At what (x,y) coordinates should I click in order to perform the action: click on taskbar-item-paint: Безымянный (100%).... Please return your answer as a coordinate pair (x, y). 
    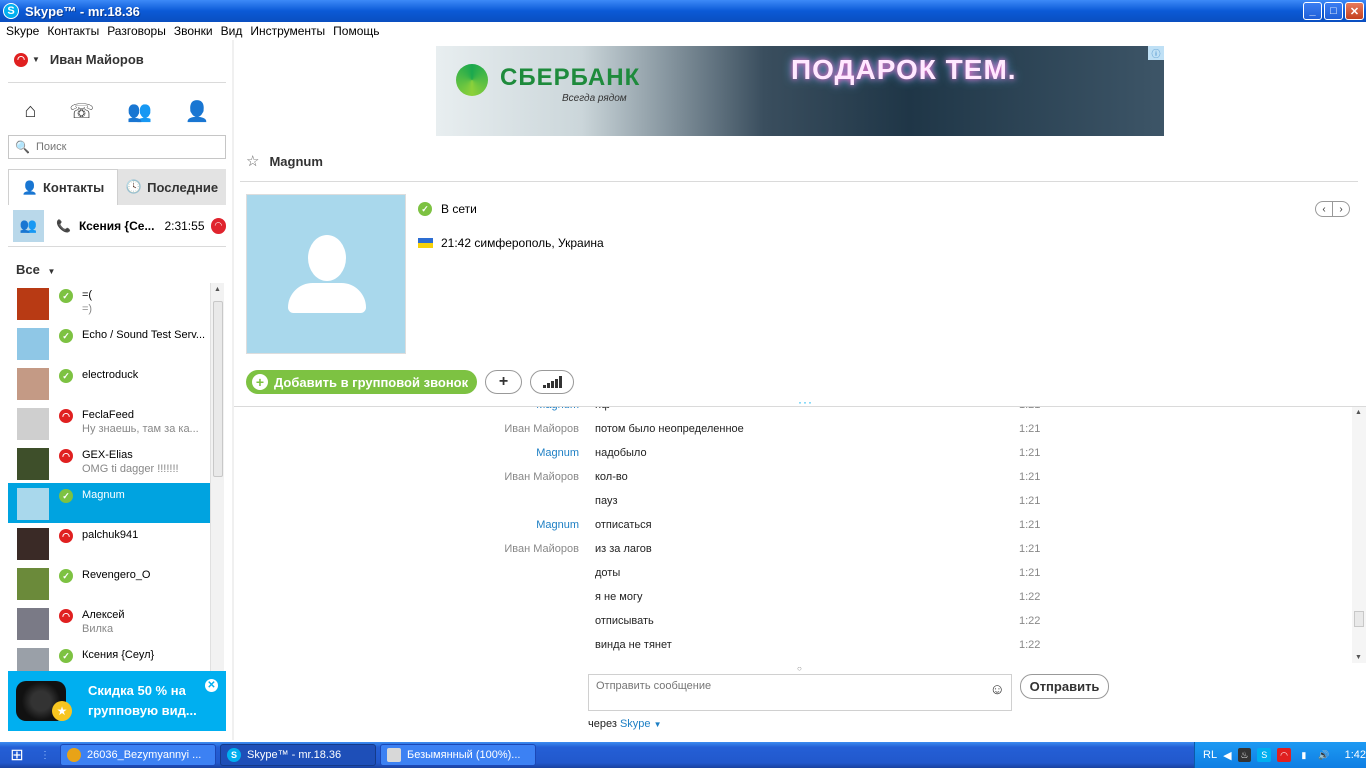
    Looking at the image, I should click on (458, 755).